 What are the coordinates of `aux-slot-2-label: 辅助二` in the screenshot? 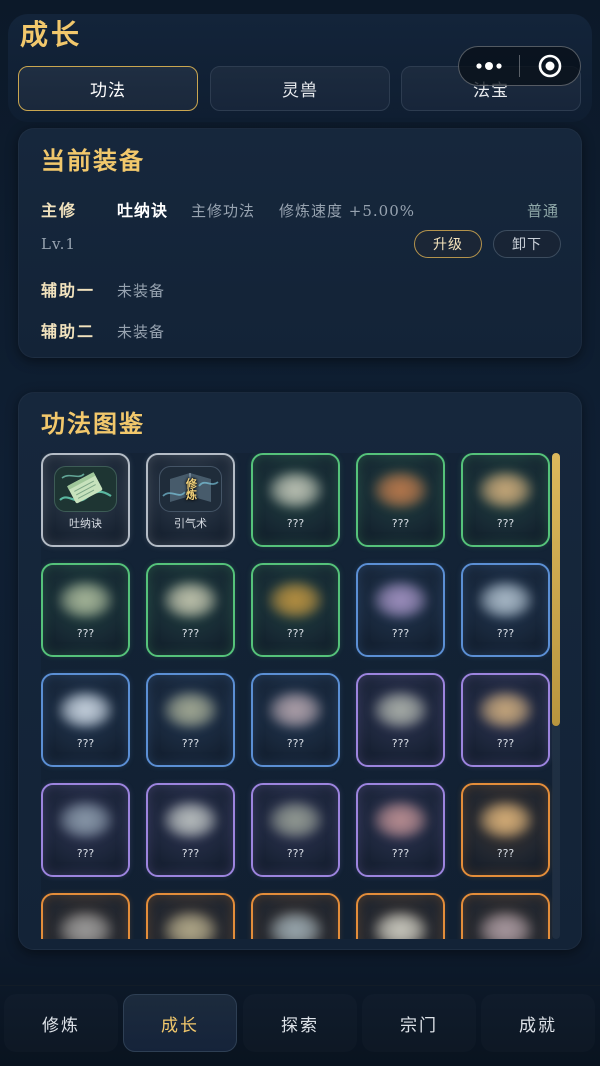 It's located at (68, 331).